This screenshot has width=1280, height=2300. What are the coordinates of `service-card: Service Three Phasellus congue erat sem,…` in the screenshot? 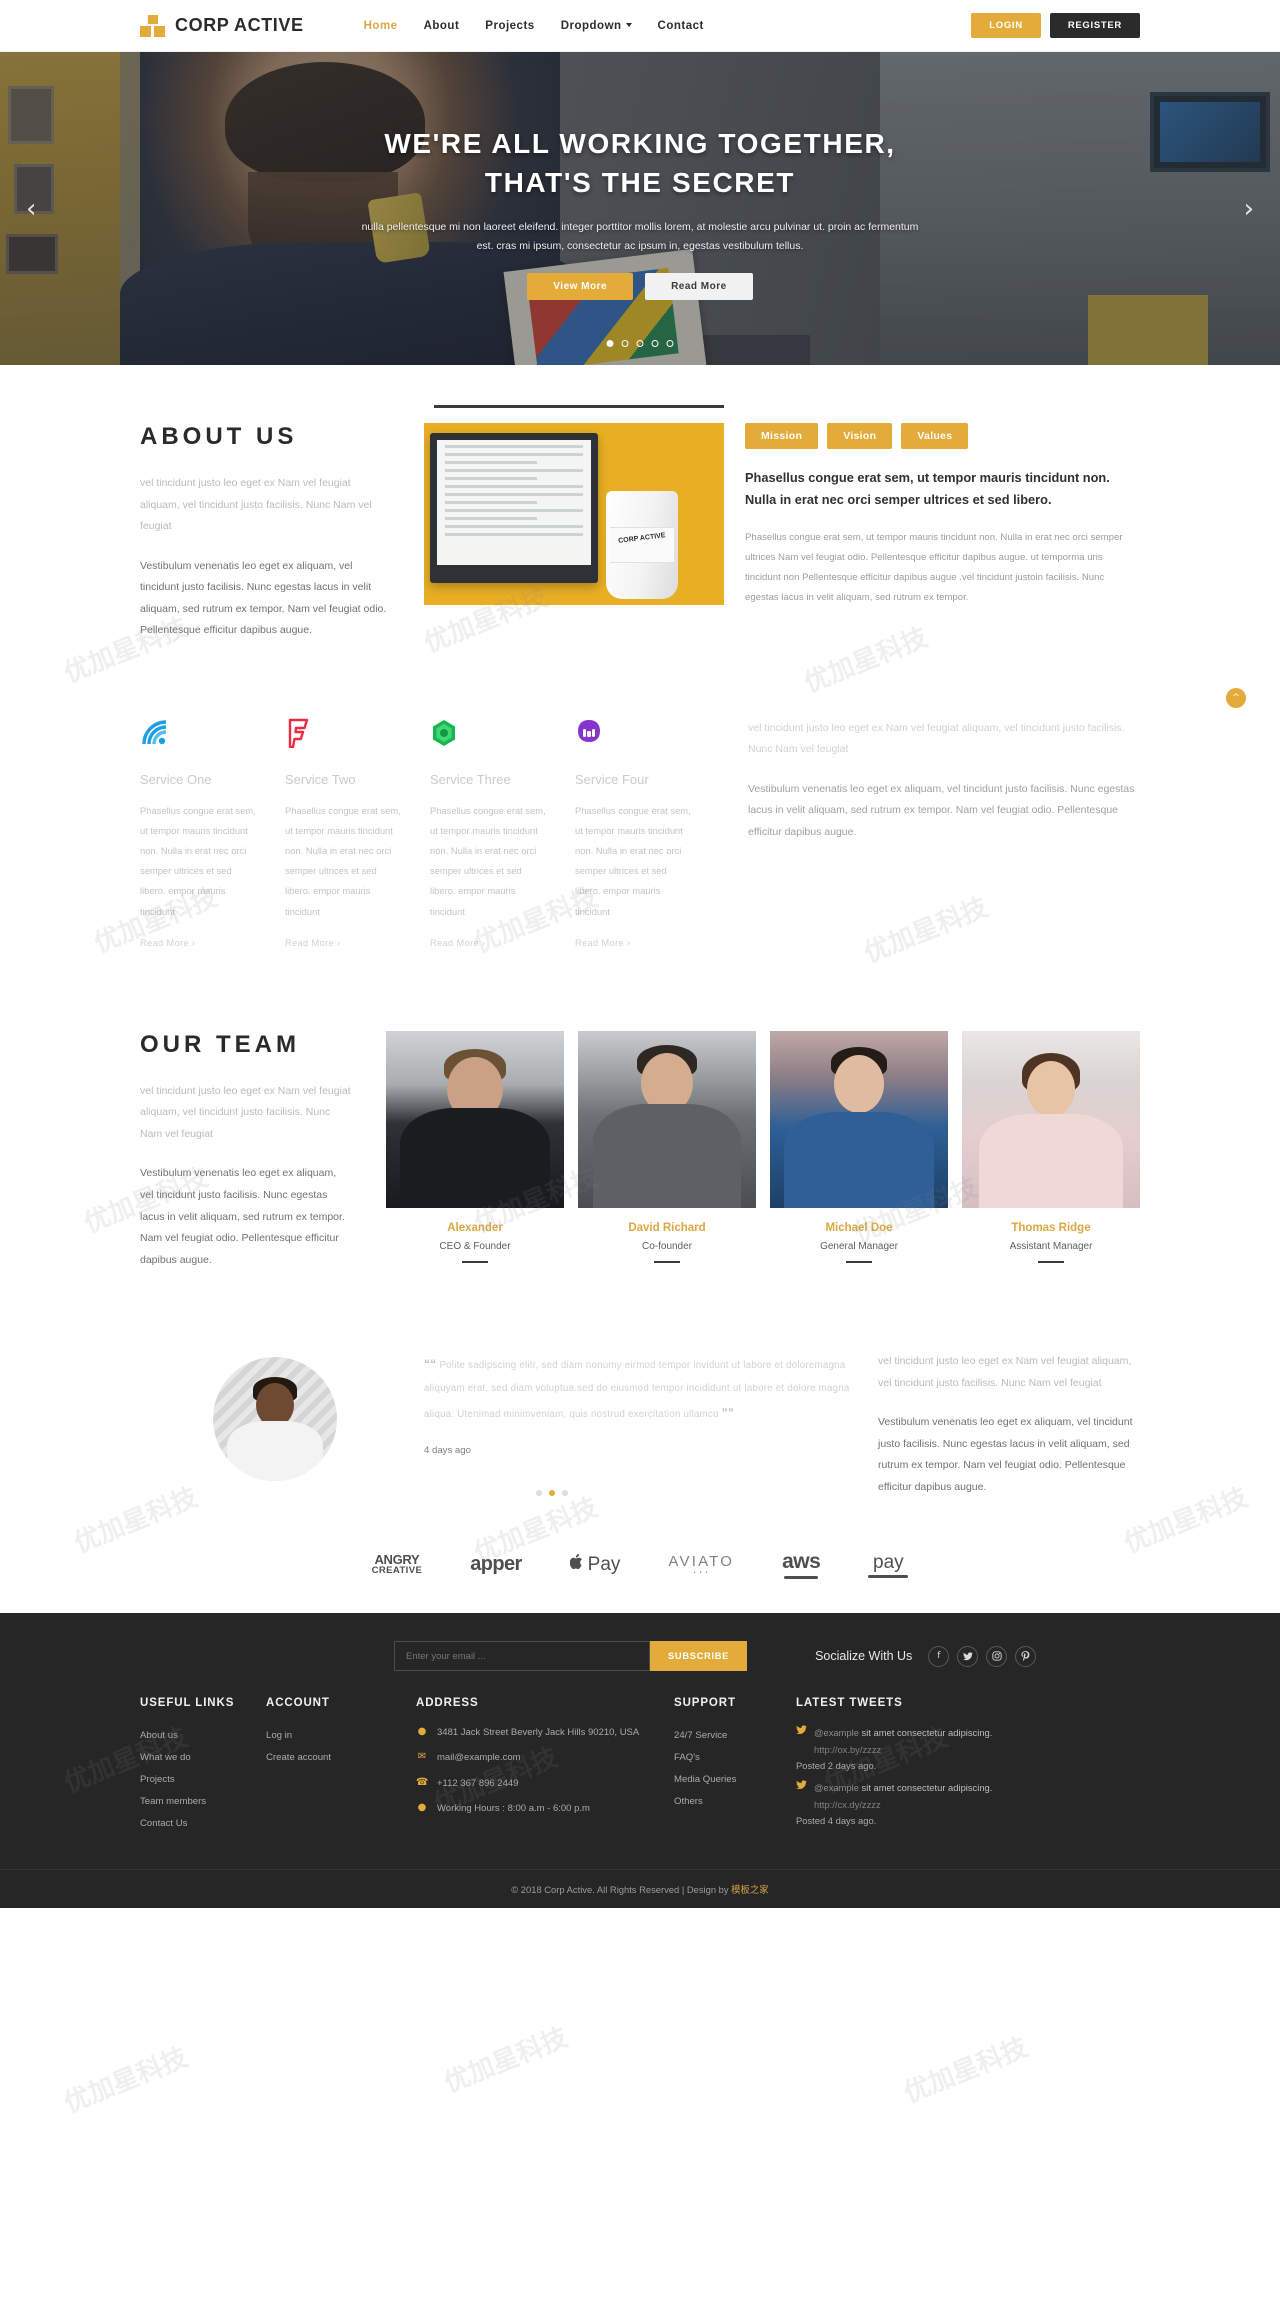 It's located at (502, 834).